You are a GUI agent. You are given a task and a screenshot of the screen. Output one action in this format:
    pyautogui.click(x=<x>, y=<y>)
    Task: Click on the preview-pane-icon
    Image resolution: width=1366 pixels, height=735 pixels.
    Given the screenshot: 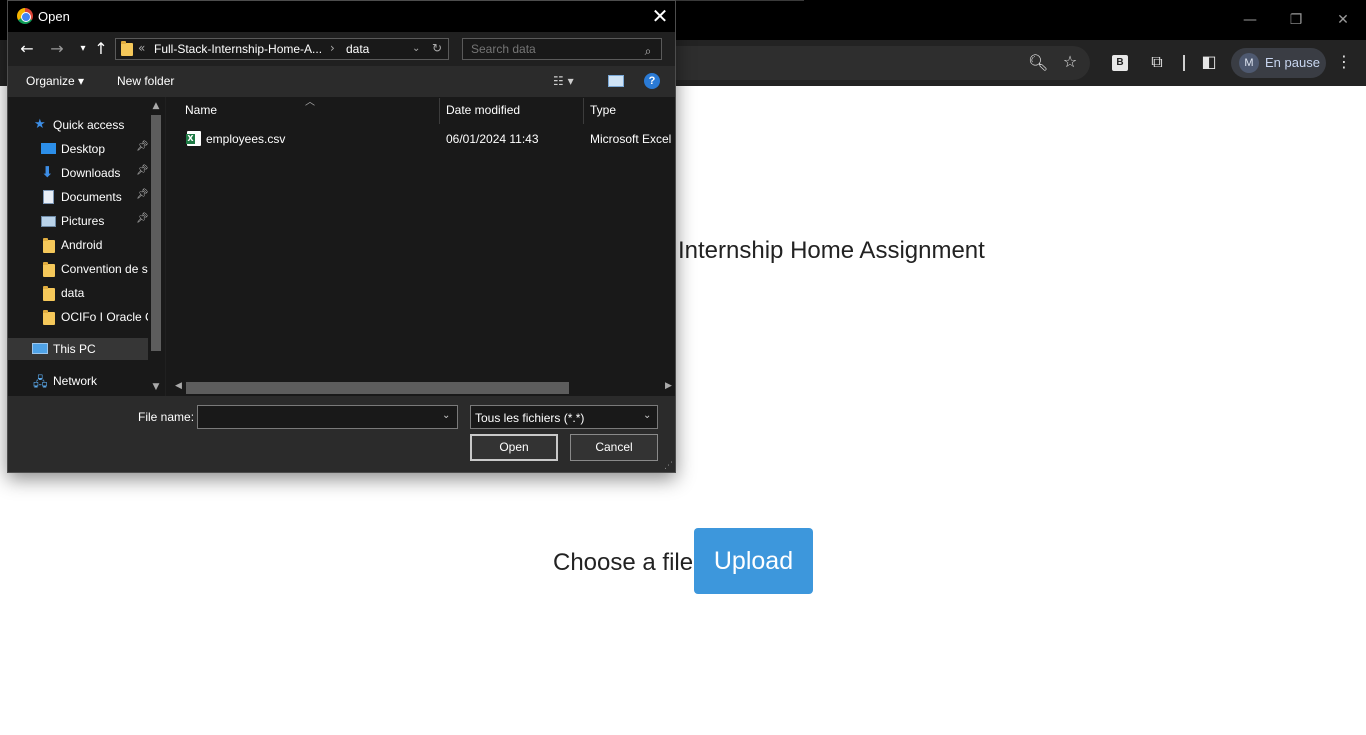 What is the action you would take?
    pyautogui.click(x=616, y=81)
    